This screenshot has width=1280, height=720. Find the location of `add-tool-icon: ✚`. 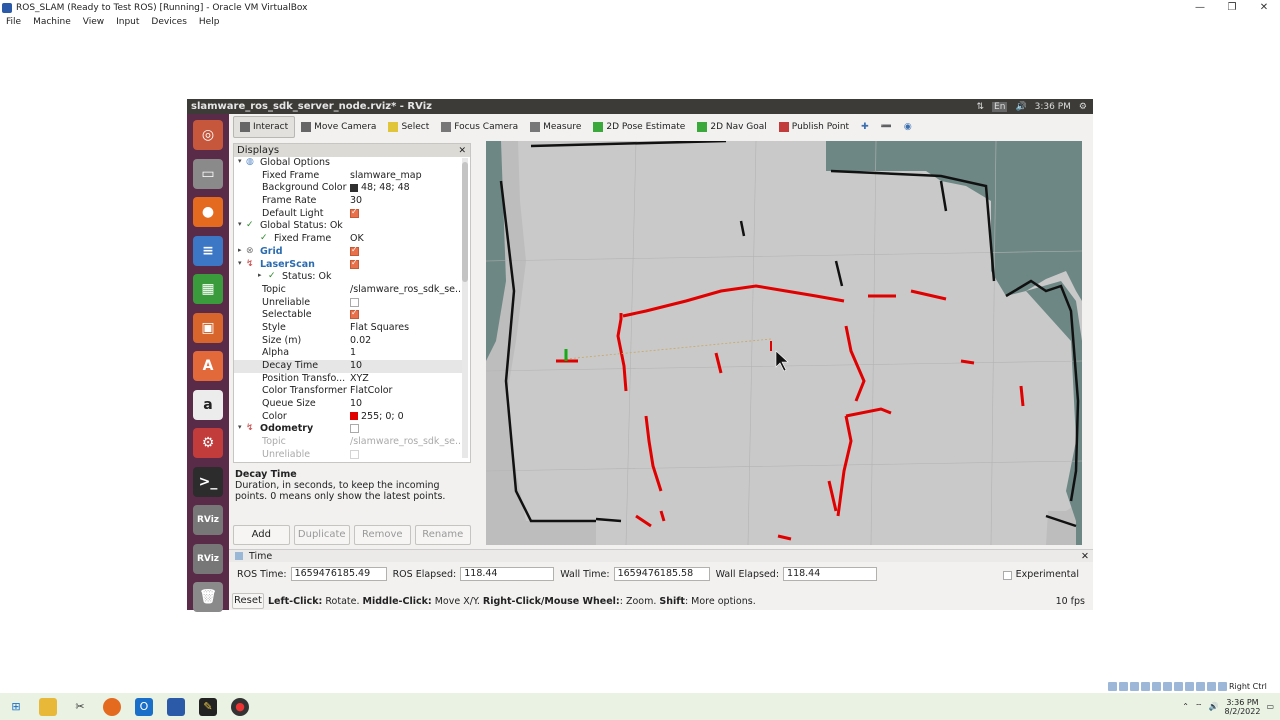

add-tool-icon: ✚ is located at coordinates (865, 127).